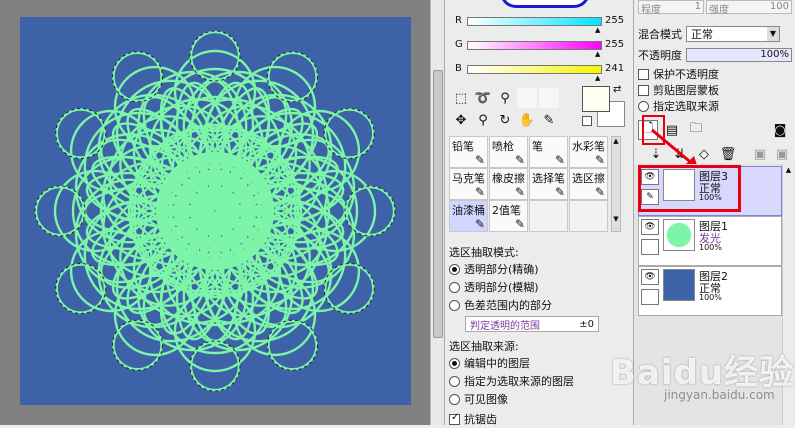 The image size is (795, 428). What do you see at coordinates (527, 120) in the screenshot?
I see `hand-icon: ✋` at bounding box center [527, 120].